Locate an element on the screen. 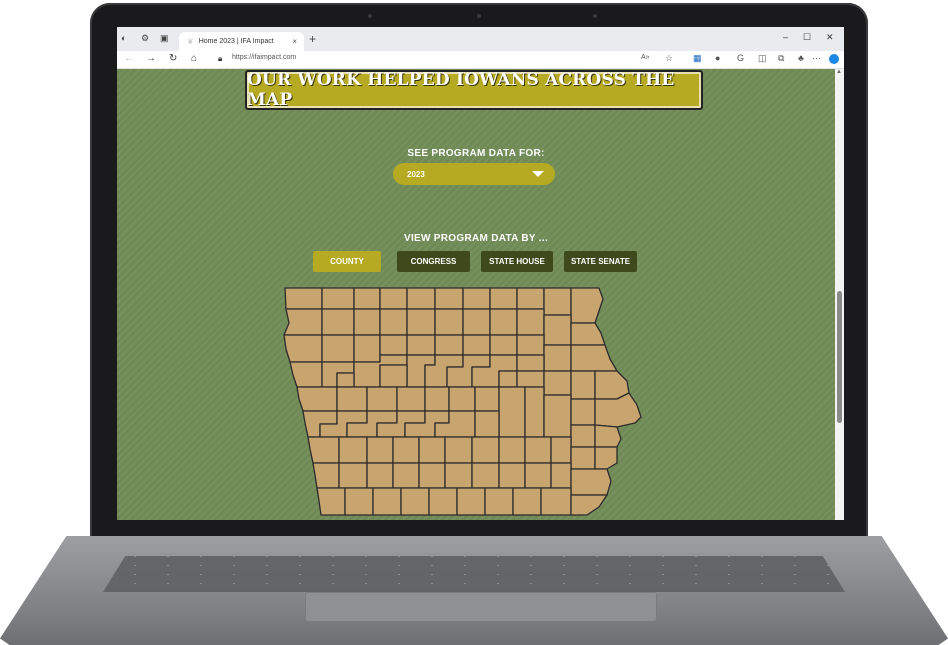 The image size is (948, 645). favorite-star-icon: ☆ is located at coordinates (669, 58).